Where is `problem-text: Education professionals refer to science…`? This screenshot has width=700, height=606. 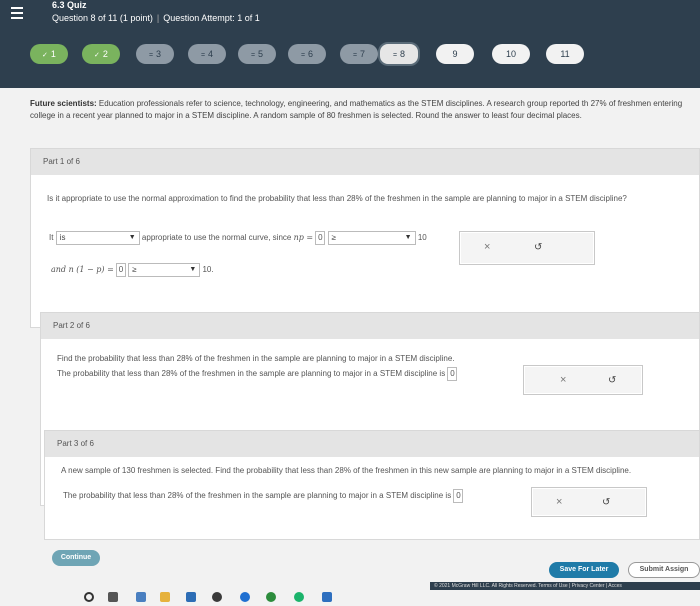
problem-text: Education professionals refer to science… is located at coordinates (356, 109).